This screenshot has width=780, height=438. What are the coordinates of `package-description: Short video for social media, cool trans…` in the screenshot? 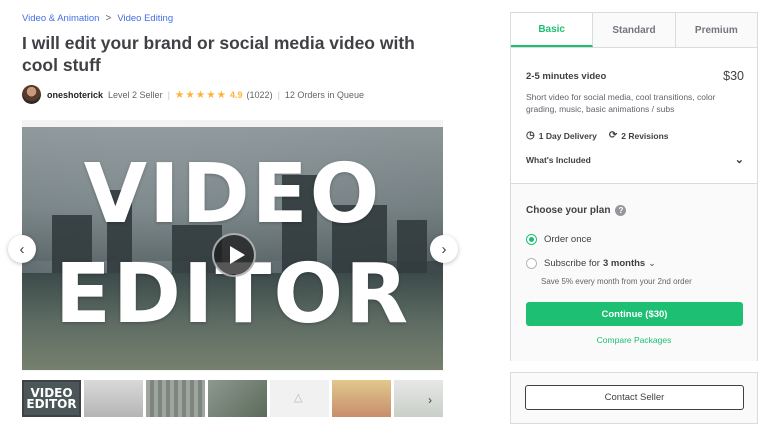 It's located at (621, 103).